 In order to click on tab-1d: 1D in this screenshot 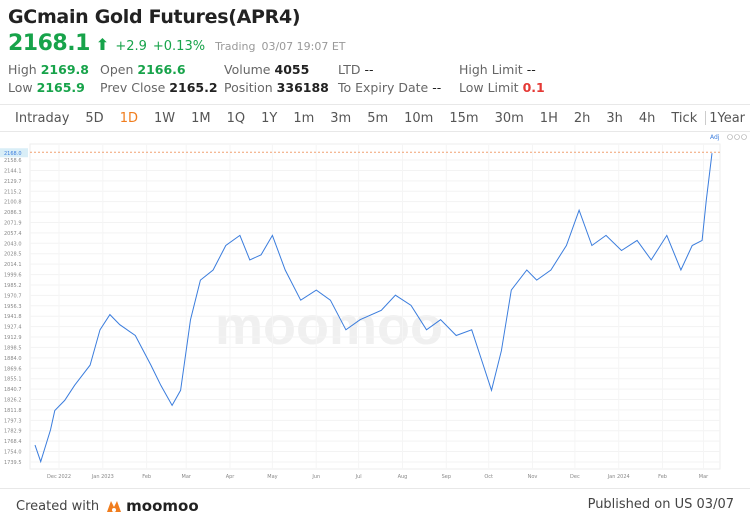, I will do `click(129, 118)`.